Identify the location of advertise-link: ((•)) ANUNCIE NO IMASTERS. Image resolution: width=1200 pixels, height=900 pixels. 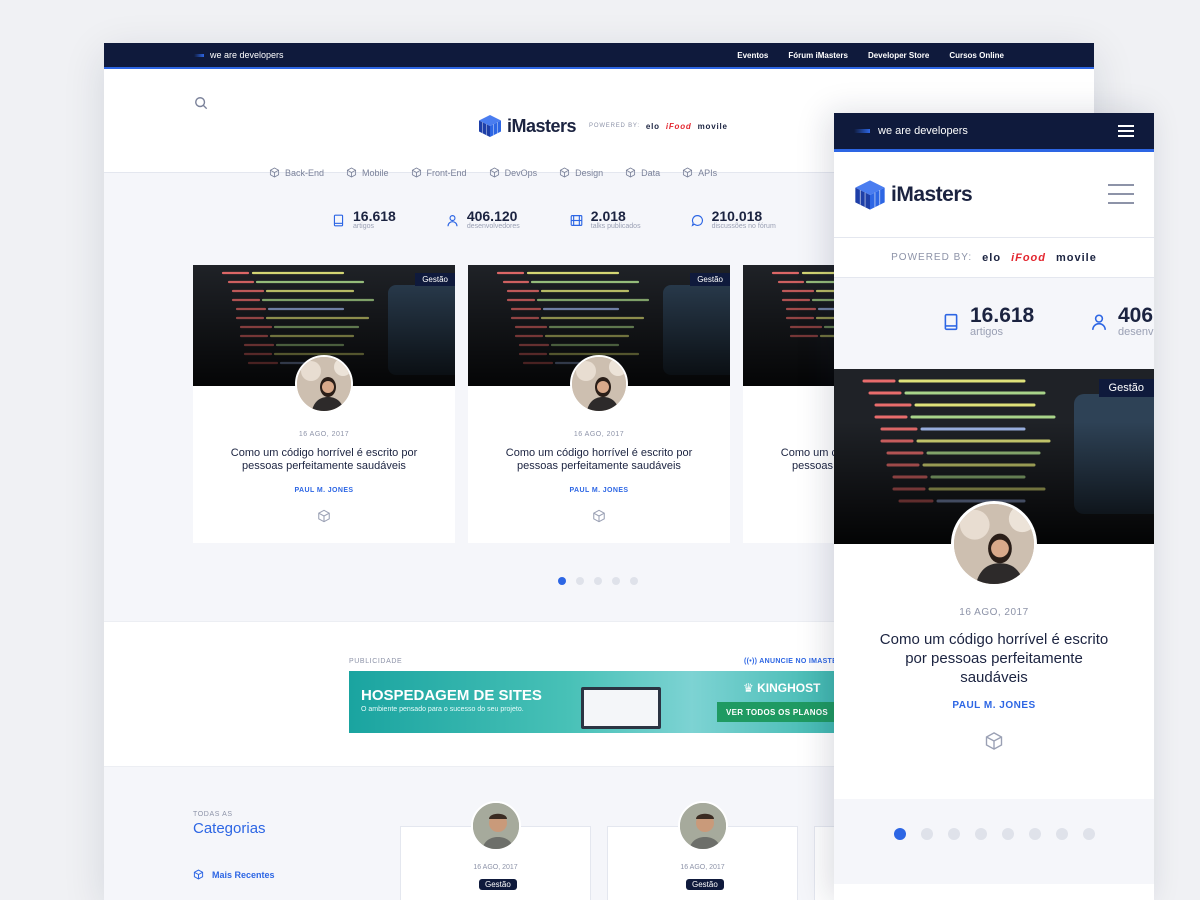
(795, 661).